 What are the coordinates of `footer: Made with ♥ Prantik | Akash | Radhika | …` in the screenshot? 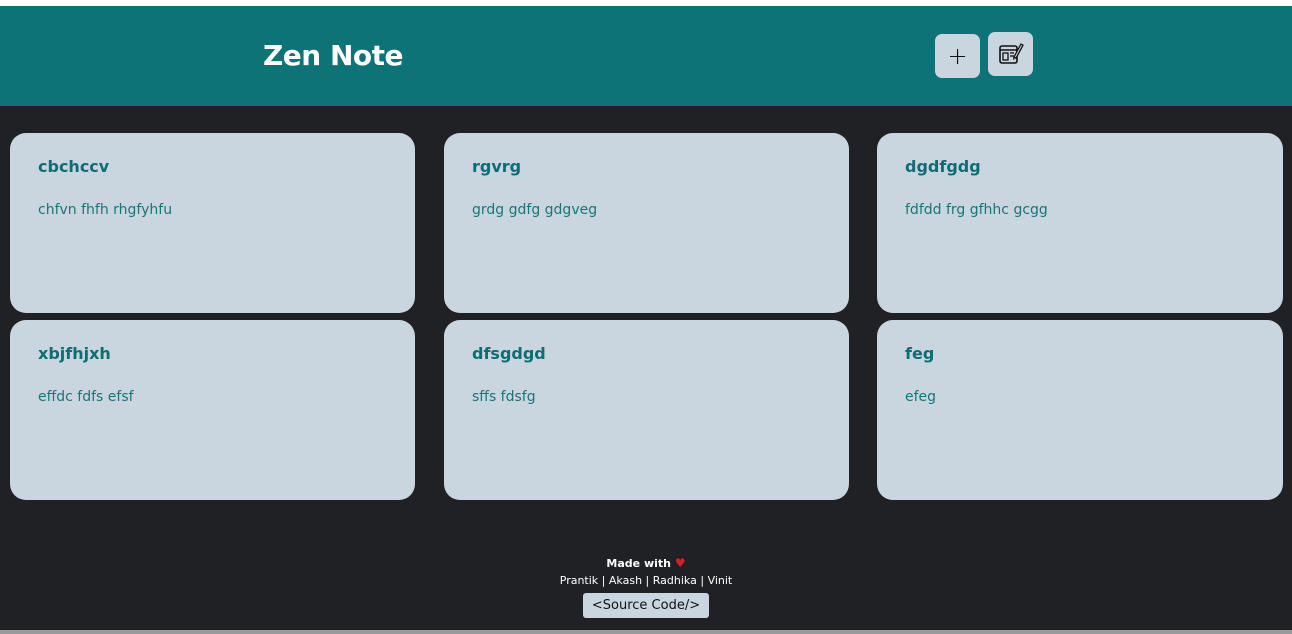 It's located at (646, 586).